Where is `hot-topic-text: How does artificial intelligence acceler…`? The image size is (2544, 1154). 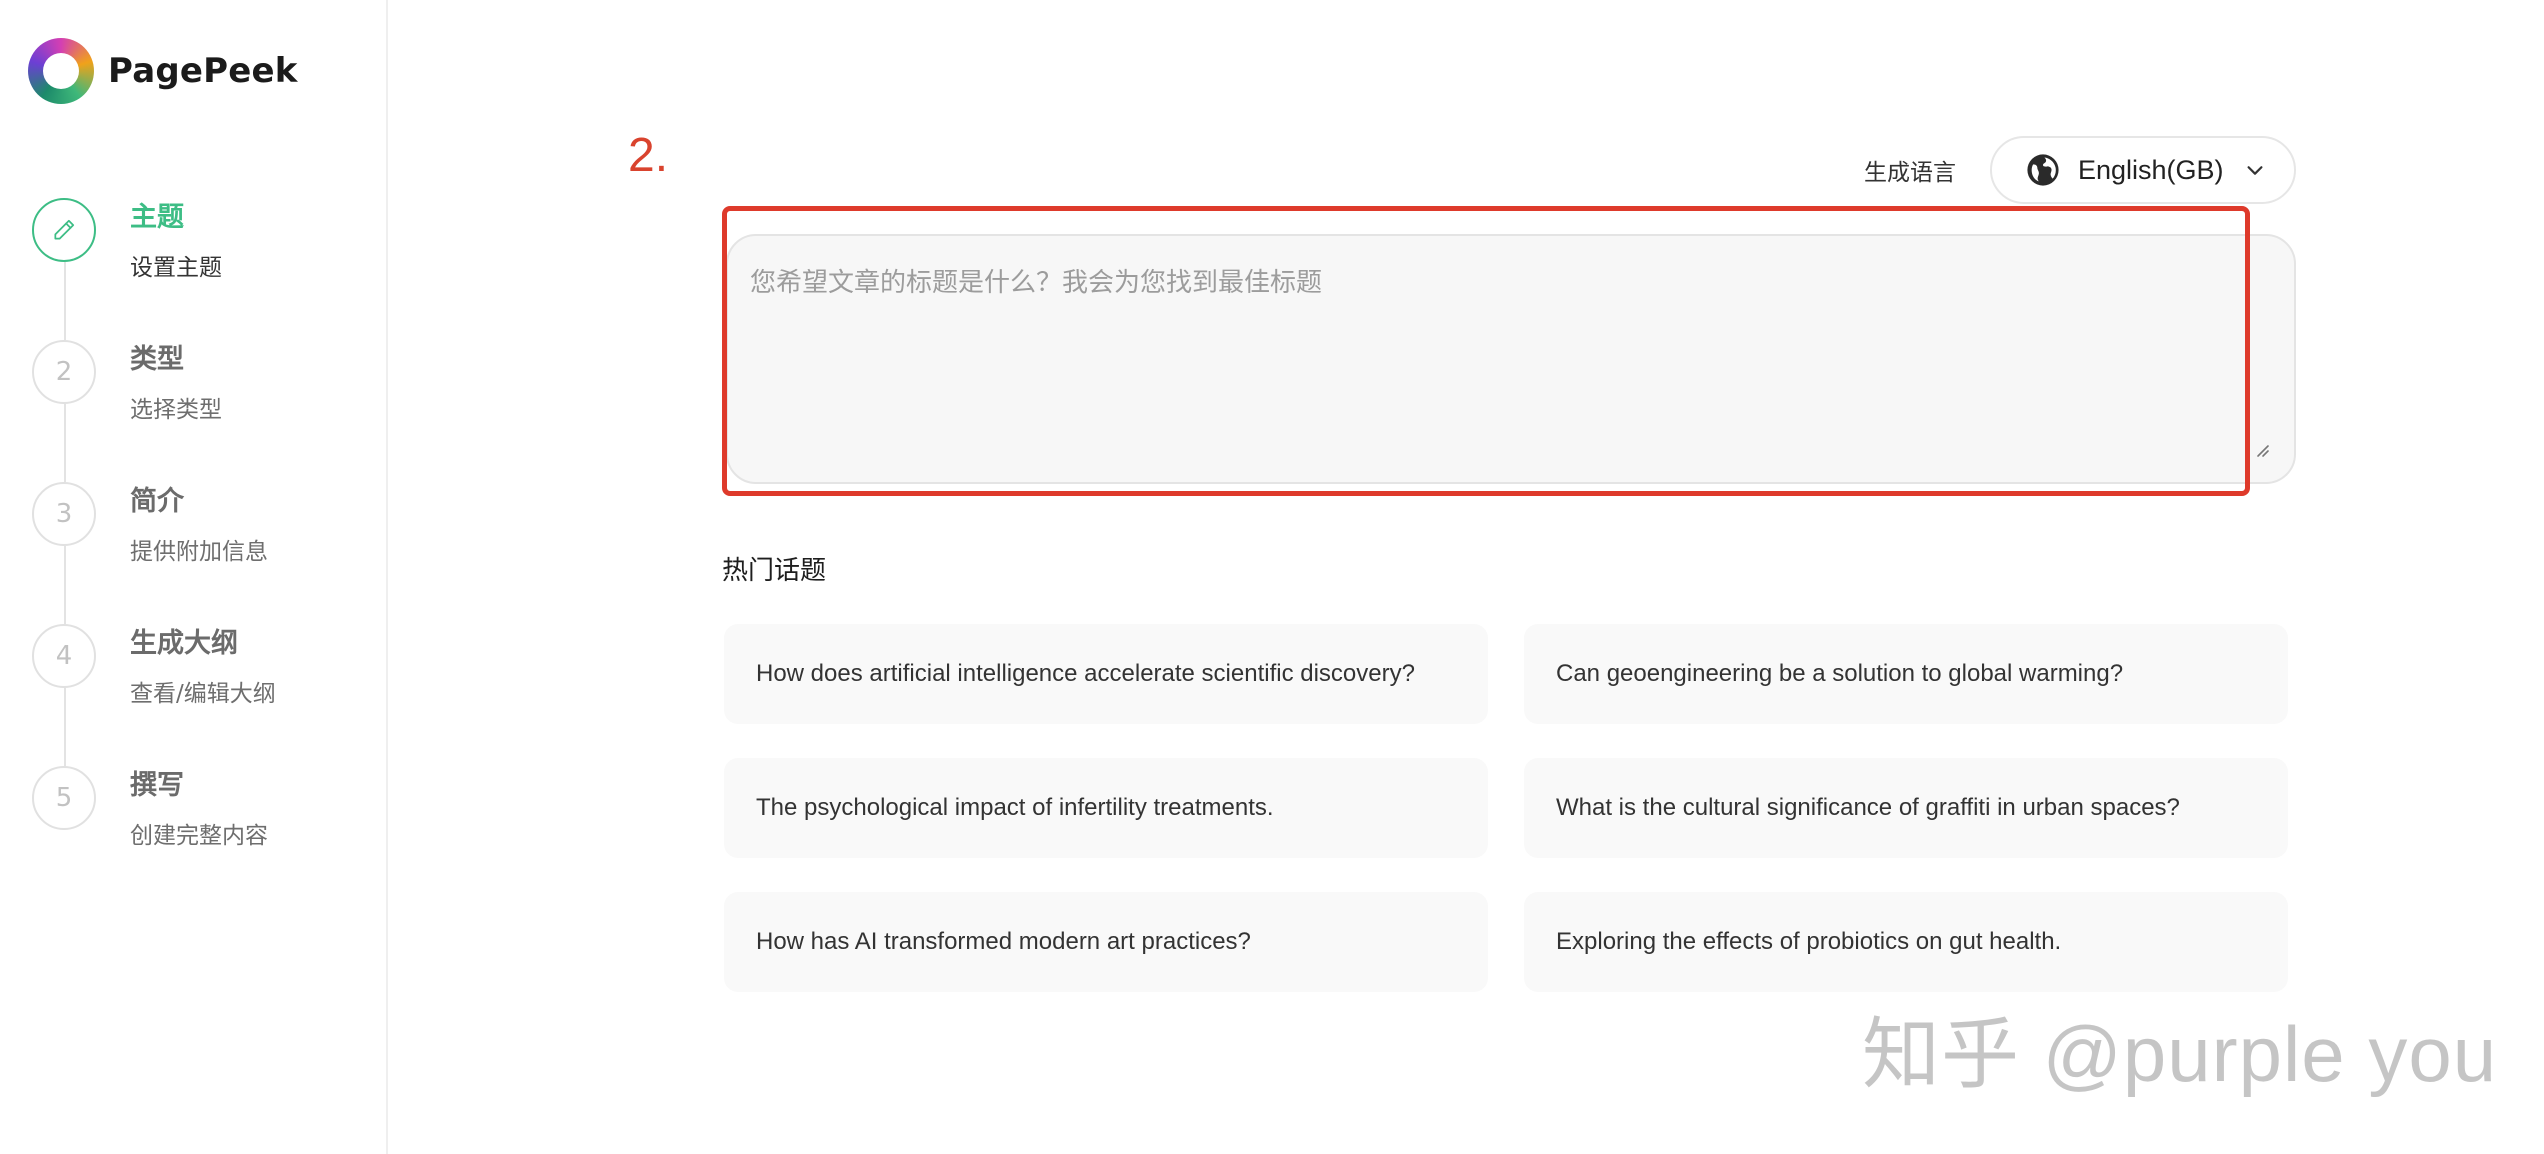 hot-topic-text: How does artificial intelligence acceler… is located at coordinates (1085, 673).